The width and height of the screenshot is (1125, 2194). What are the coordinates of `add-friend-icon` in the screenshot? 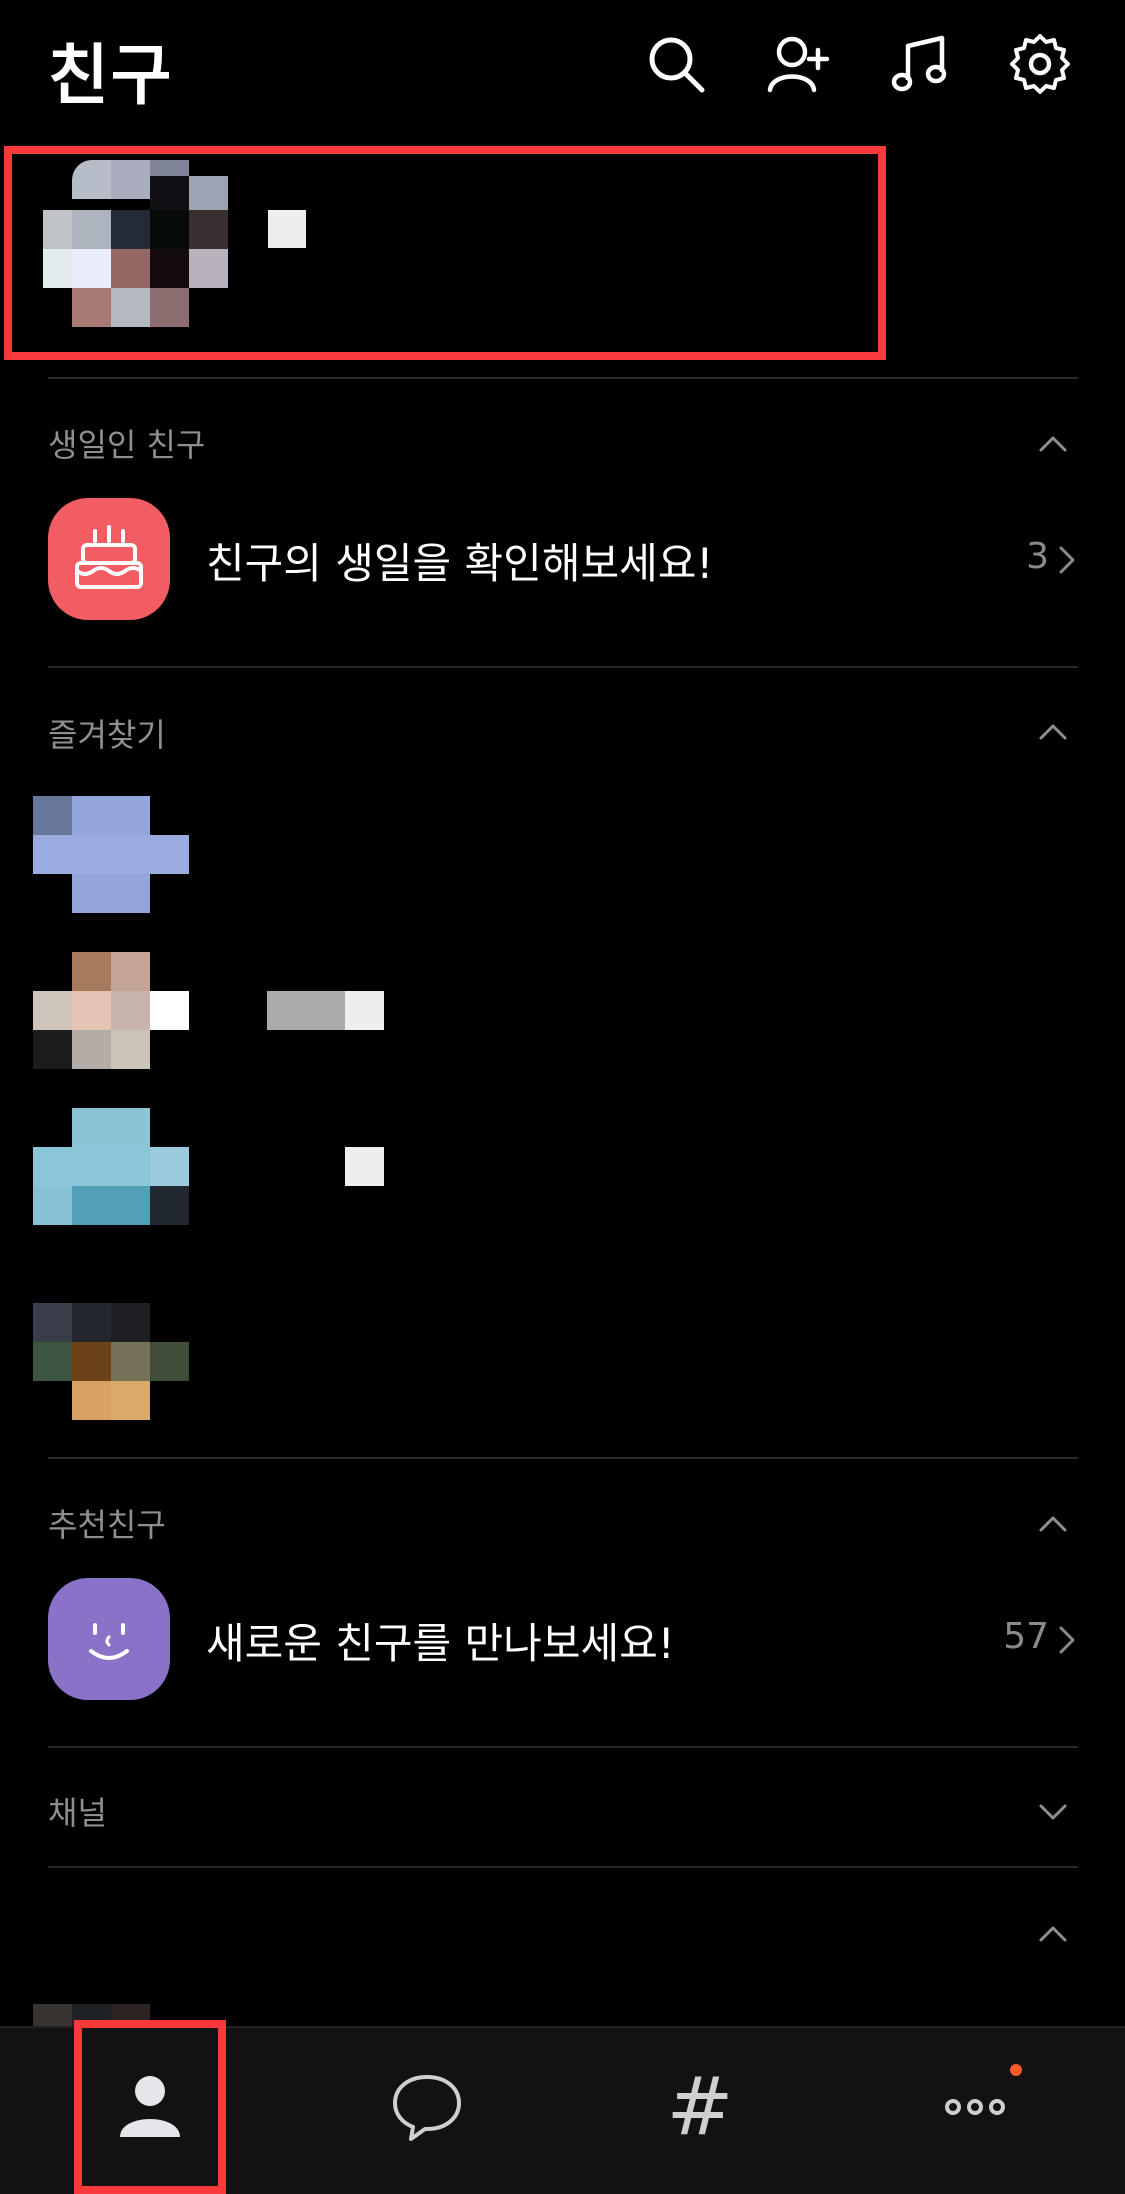 It's located at (798, 64).